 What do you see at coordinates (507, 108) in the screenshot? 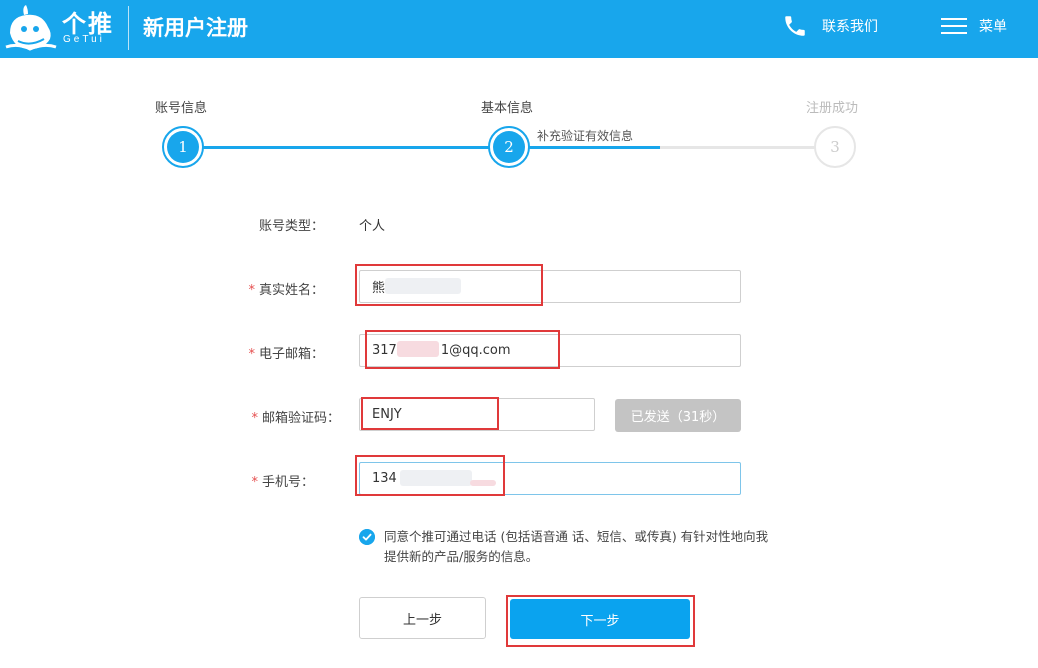
I see `step-2-label: 基本信息` at bounding box center [507, 108].